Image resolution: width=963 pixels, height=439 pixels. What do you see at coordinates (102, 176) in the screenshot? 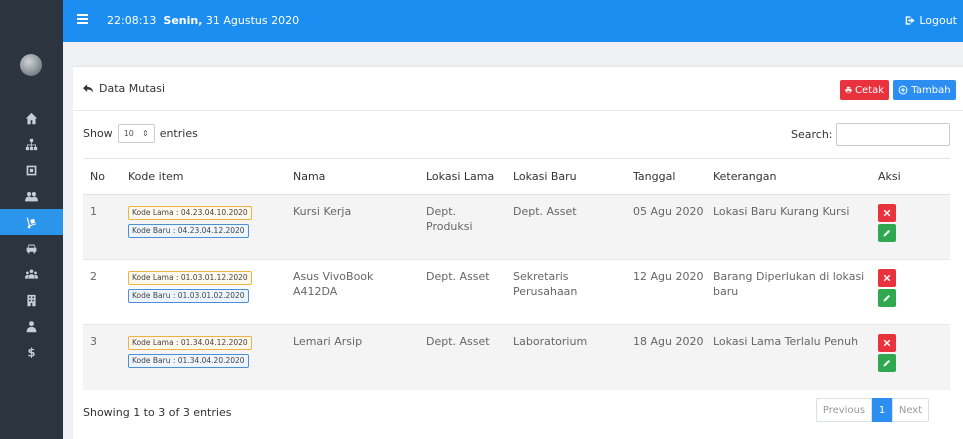
I see `col-header: No` at bounding box center [102, 176].